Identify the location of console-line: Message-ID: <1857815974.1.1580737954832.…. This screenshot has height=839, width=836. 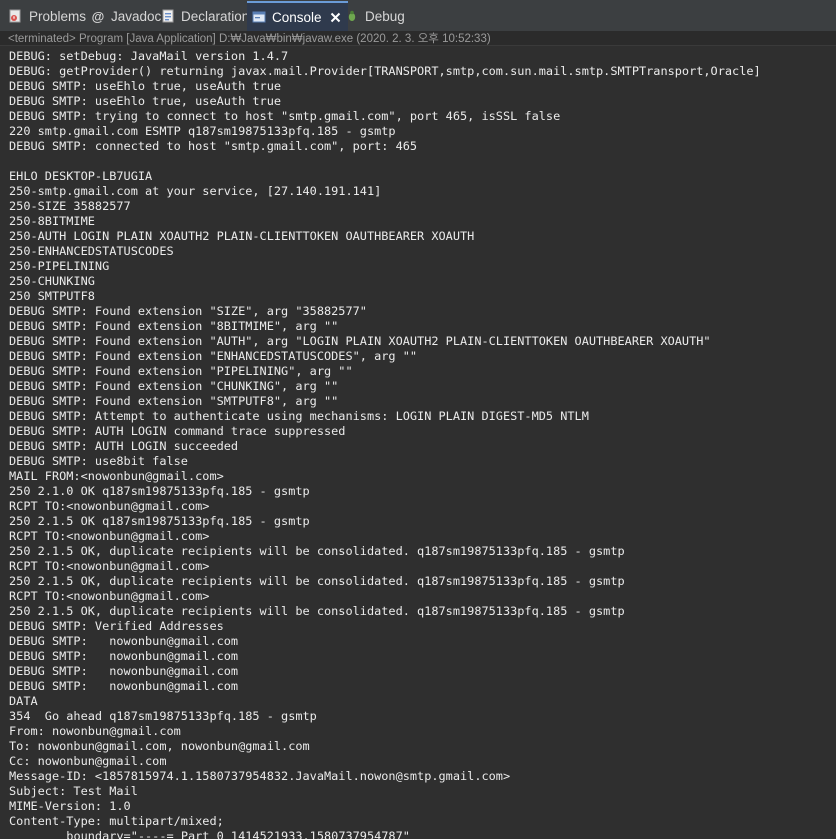
(260, 776).